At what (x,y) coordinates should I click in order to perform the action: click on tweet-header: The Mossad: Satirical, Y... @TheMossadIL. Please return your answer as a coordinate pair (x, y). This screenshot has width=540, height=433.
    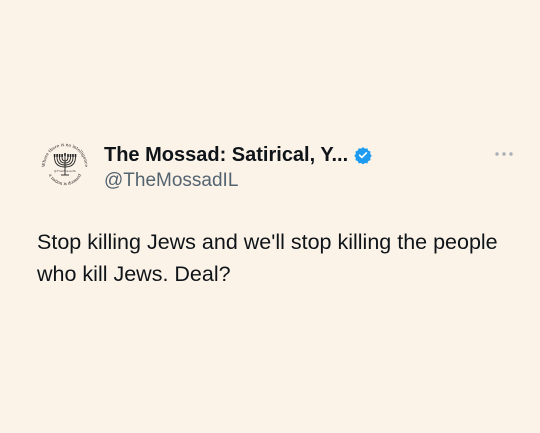
    Looking at the image, I should click on (304, 167).